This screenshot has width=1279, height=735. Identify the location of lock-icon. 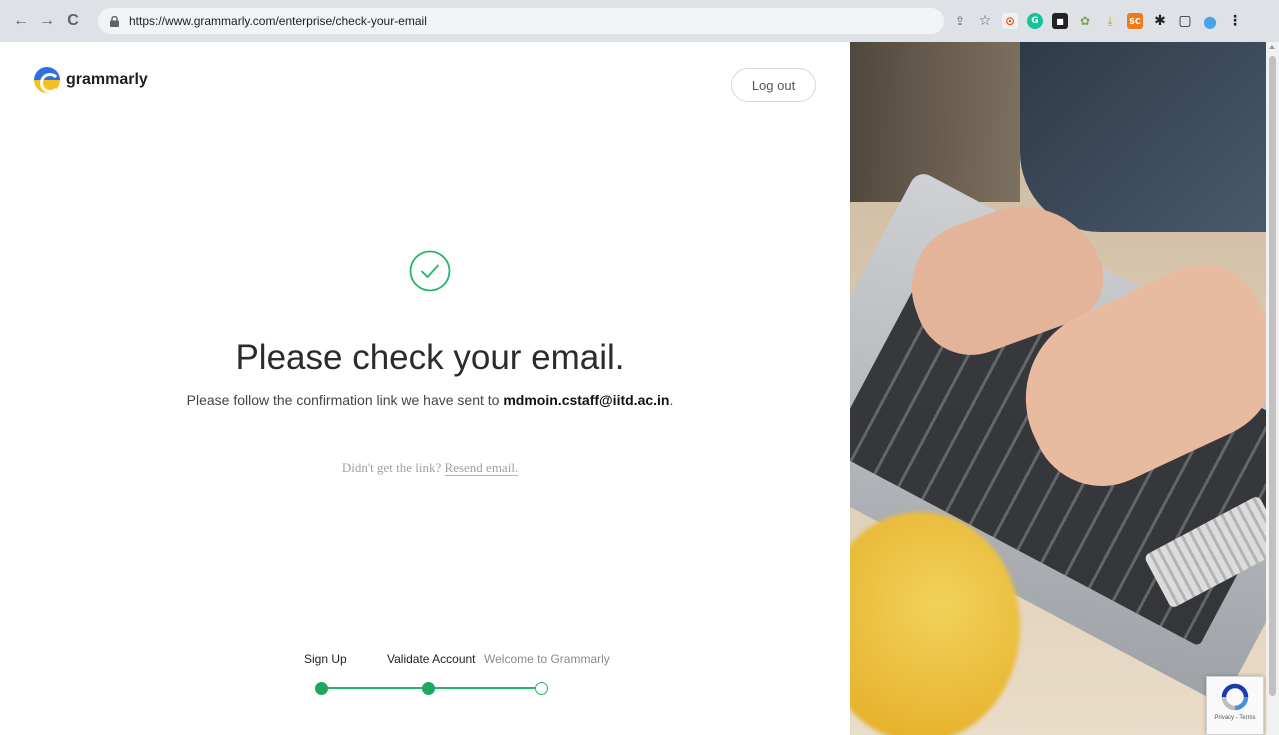
(114, 21).